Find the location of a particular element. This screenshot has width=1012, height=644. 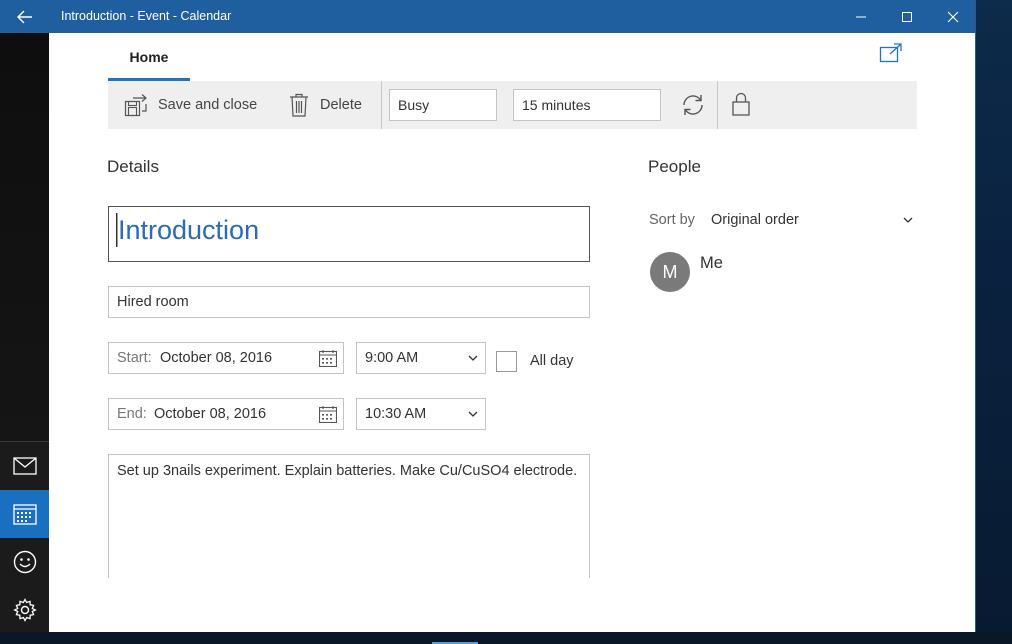

people-heading: People is located at coordinates (674, 166).